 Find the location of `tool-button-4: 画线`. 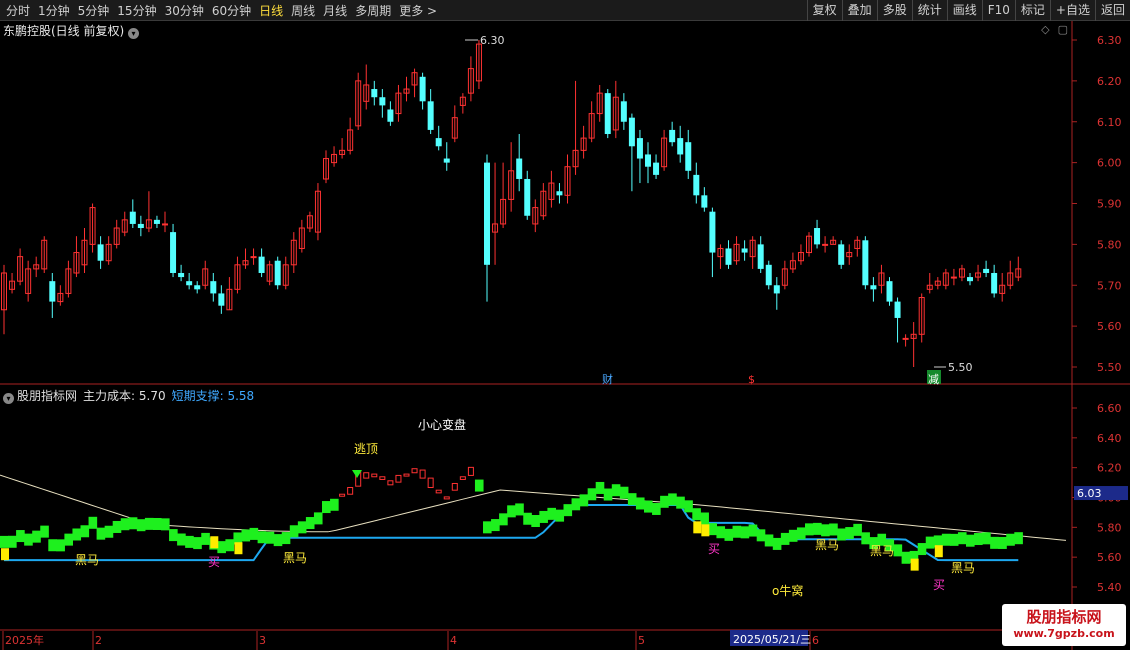

tool-button-4: 画线 is located at coordinates (964, 10).